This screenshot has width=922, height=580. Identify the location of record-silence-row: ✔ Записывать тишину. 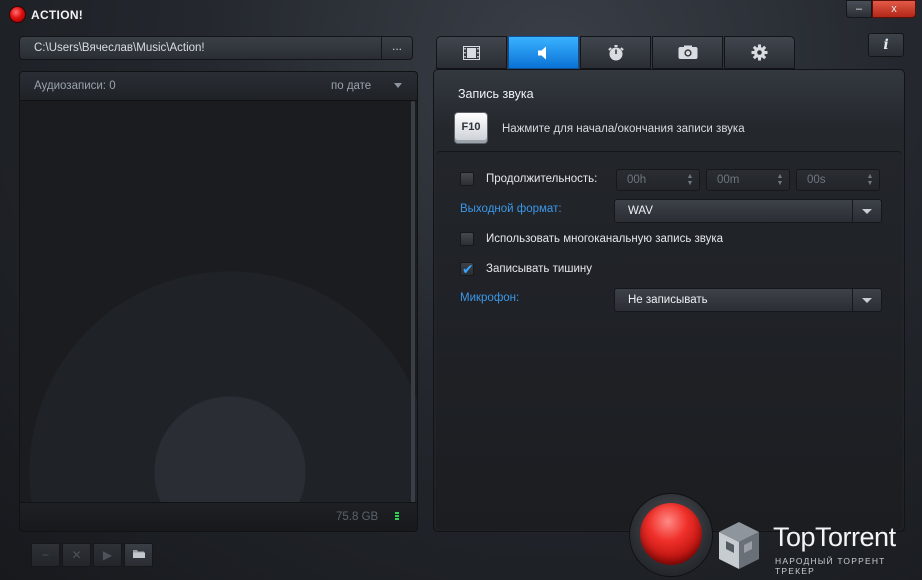
(669, 270).